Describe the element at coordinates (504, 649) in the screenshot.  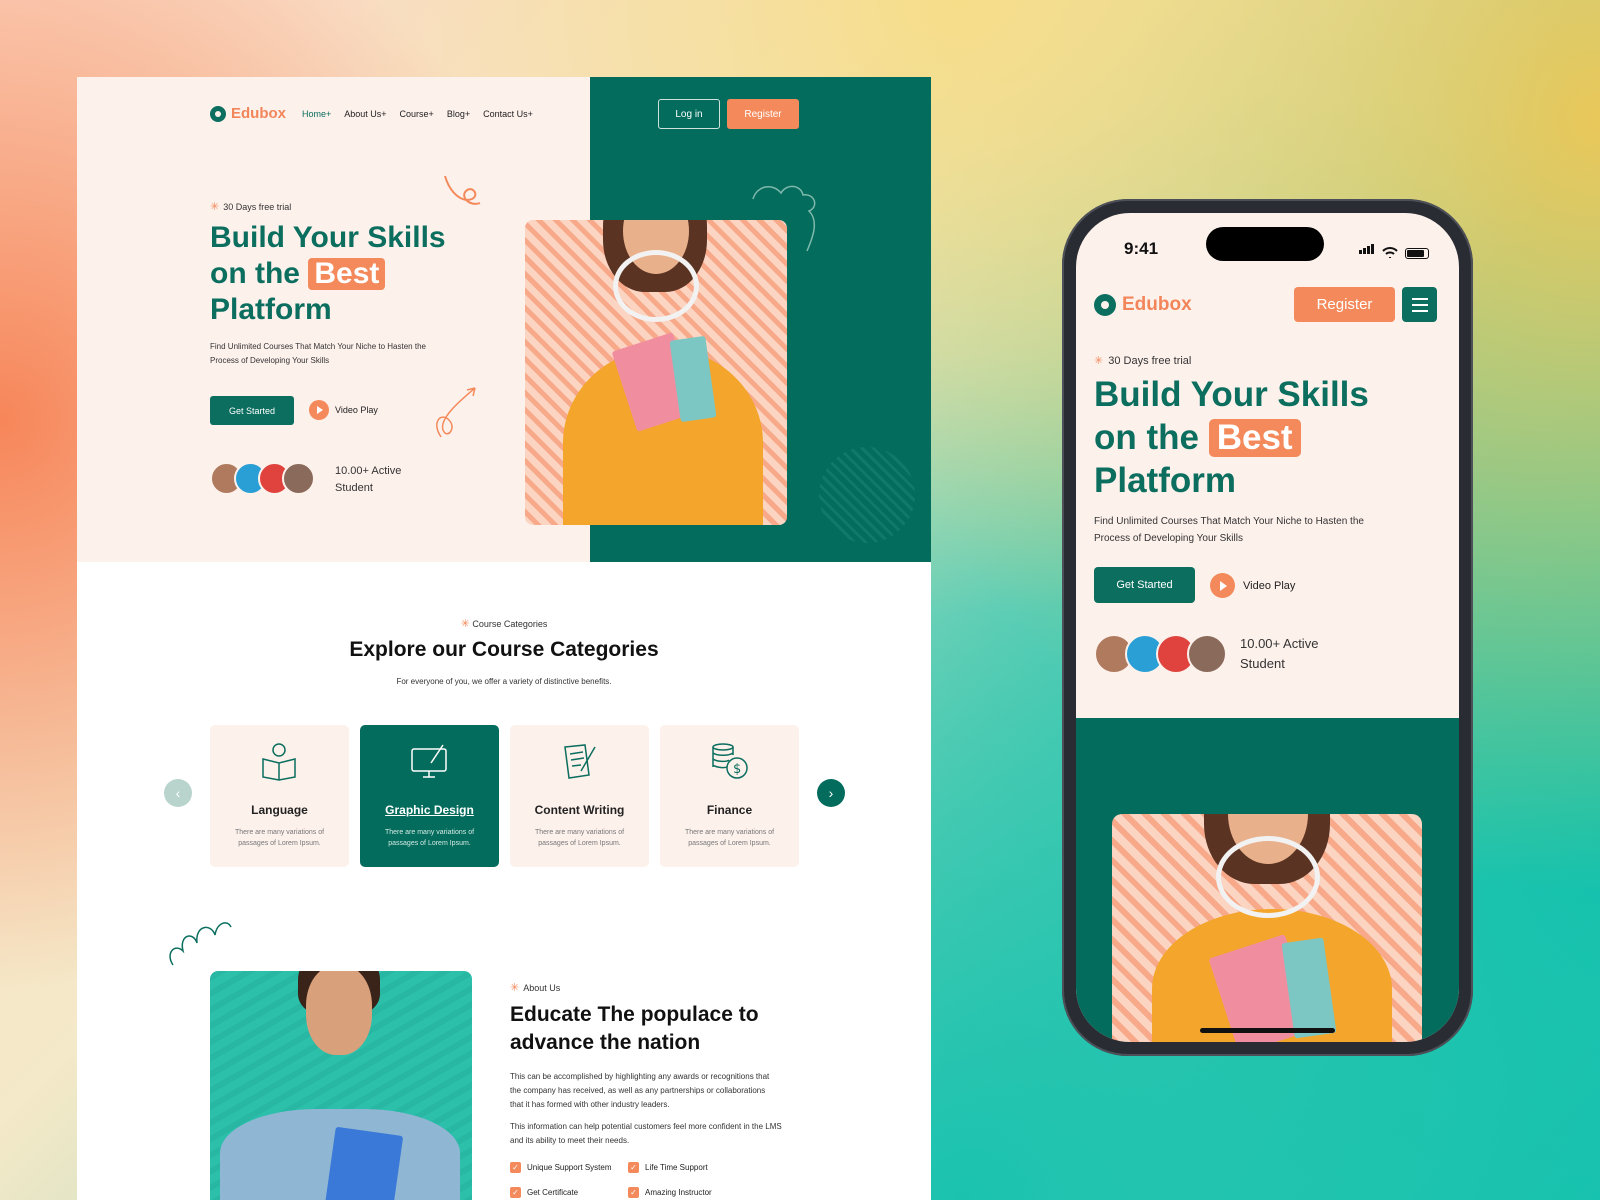
I see `categories-title: Explore our Course Categories` at that location.